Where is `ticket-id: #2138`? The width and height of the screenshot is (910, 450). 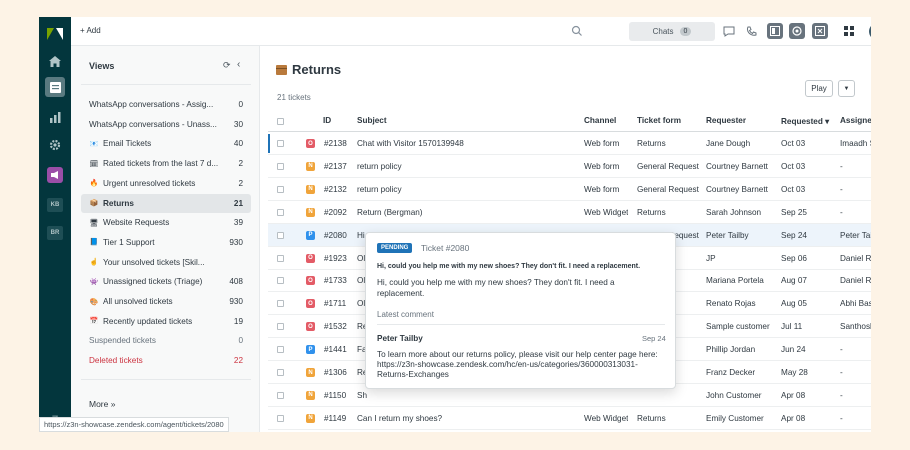 ticket-id: #2138 is located at coordinates (335, 143).